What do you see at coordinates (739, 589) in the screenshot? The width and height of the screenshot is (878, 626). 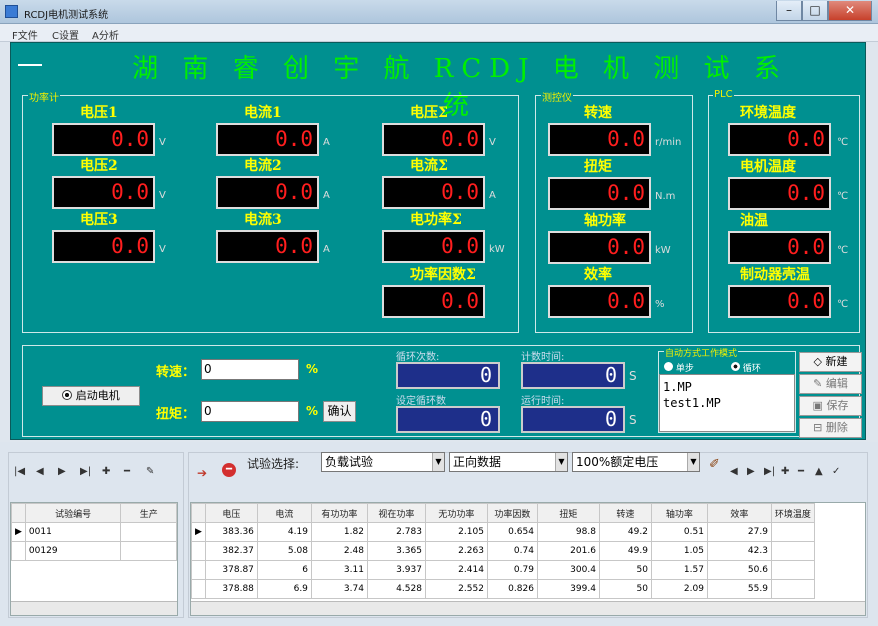 I see `table-cell: 55.9` at bounding box center [739, 589].